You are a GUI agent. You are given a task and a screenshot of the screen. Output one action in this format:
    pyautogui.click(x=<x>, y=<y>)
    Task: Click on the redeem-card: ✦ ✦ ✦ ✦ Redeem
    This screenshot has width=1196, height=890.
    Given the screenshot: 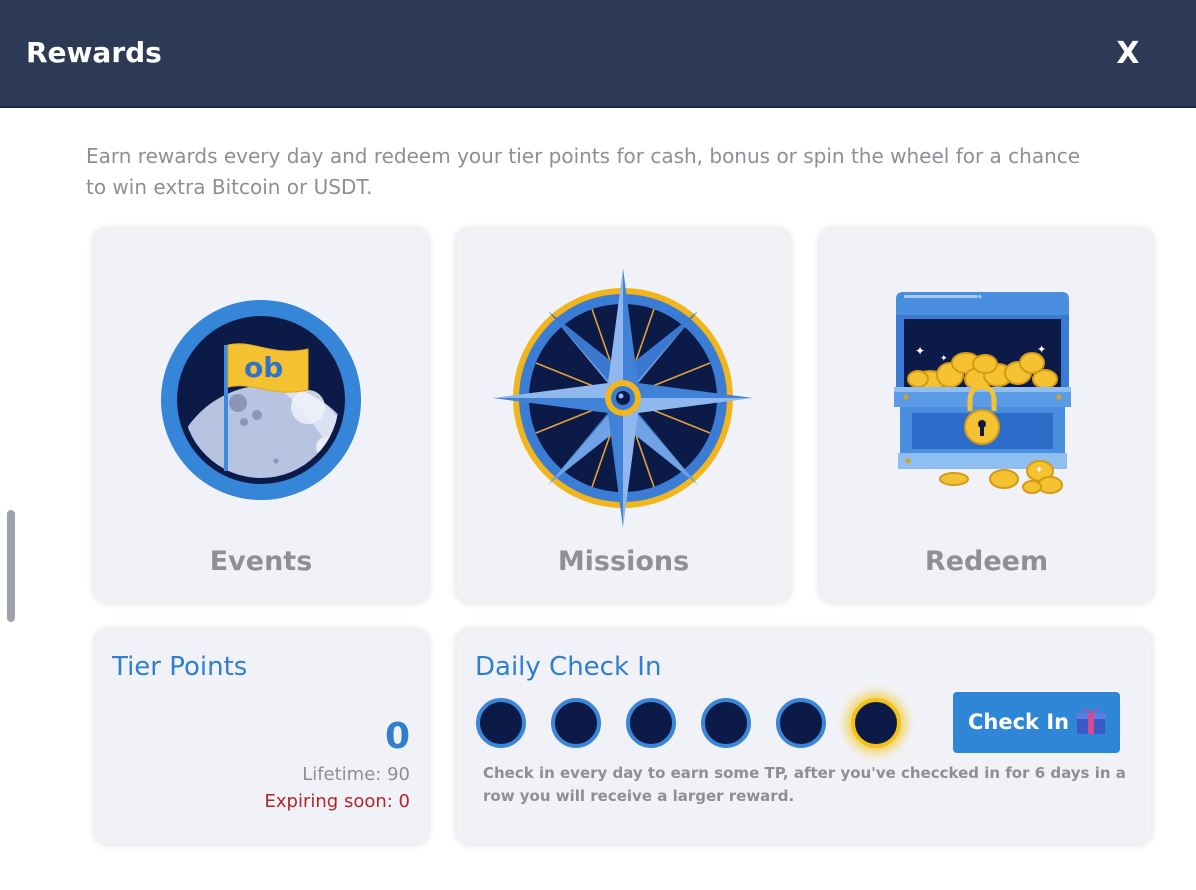 What is the action you would take?
    pyautogui.click(x=986, y=415)
    